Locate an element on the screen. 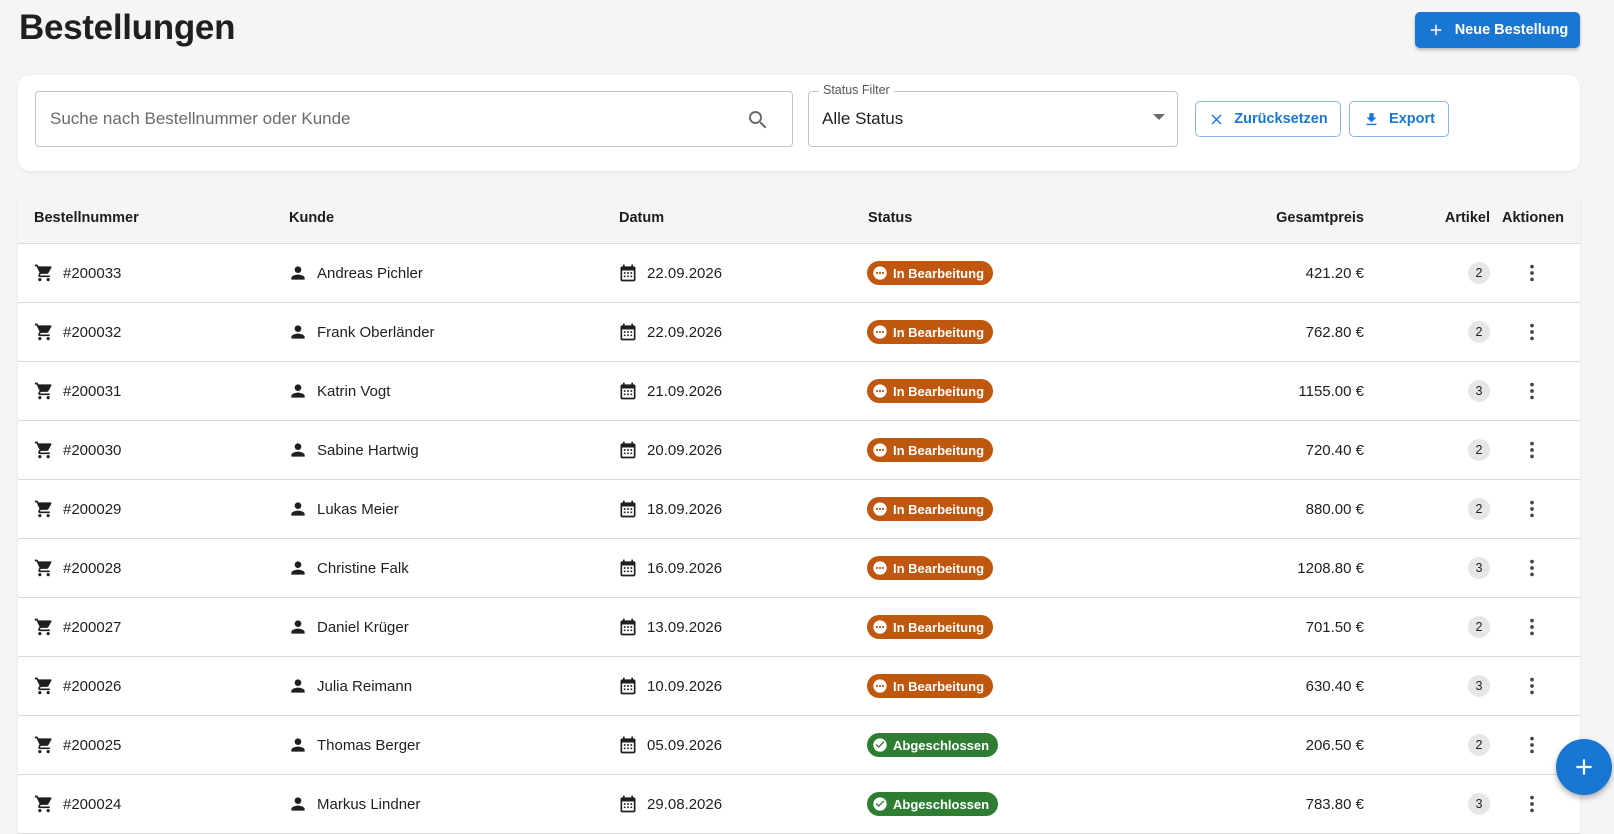  date-cell: 18.09.2026 is located at coordinates (670, 509).